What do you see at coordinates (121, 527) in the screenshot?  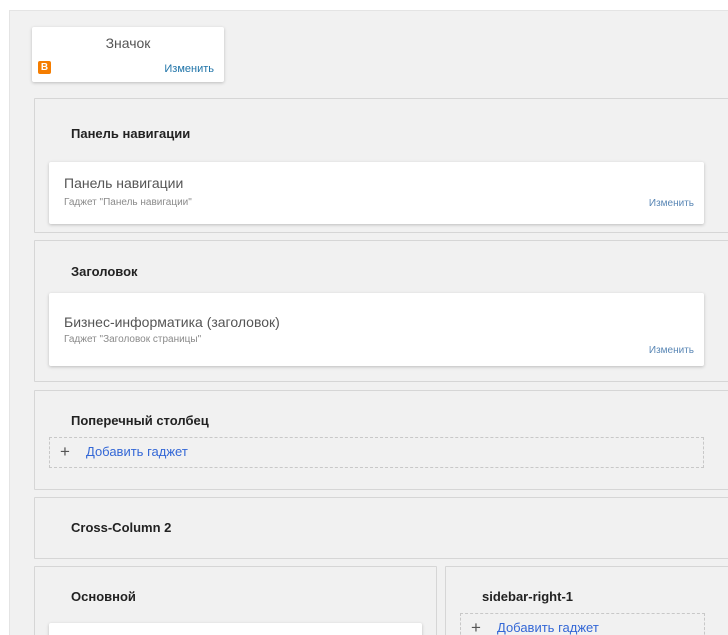 I see `section-cross-column-2-title: Cross-Column 2` at bounding box center [121, 527].